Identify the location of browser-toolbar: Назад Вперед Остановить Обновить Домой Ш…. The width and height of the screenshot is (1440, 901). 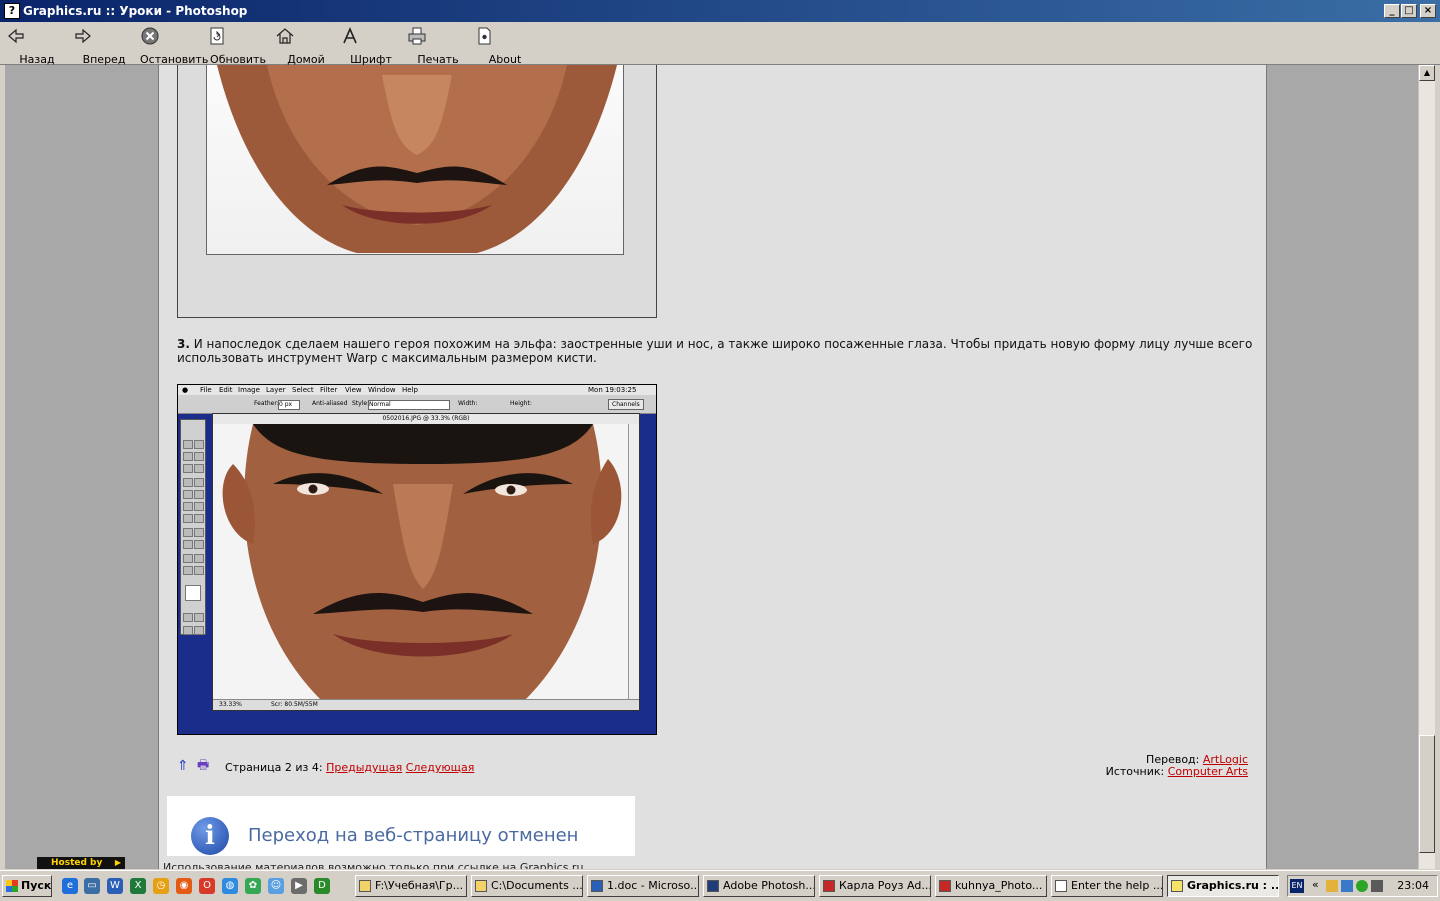
(720, 44).